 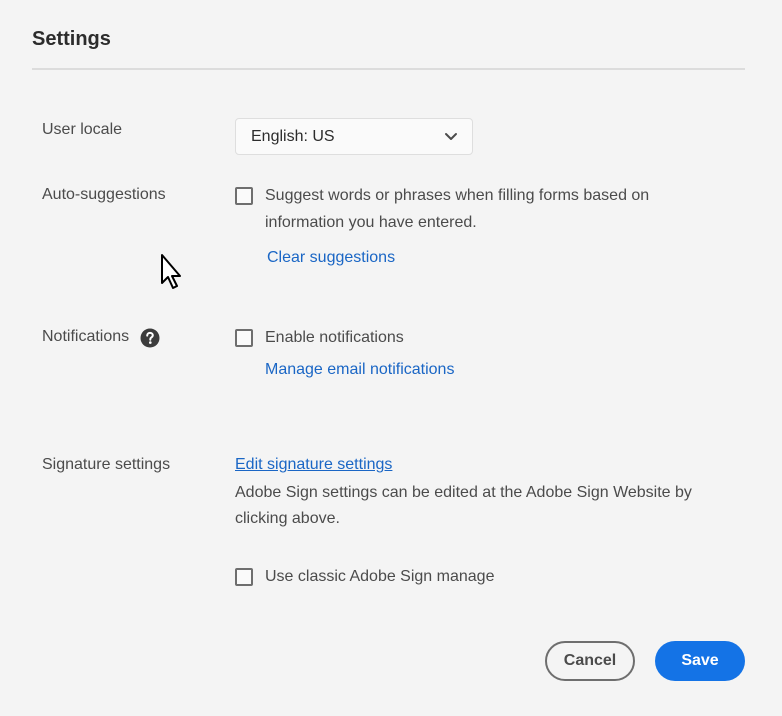 I want to click on cancel-button: Cancel, so click(x=590, y=661).